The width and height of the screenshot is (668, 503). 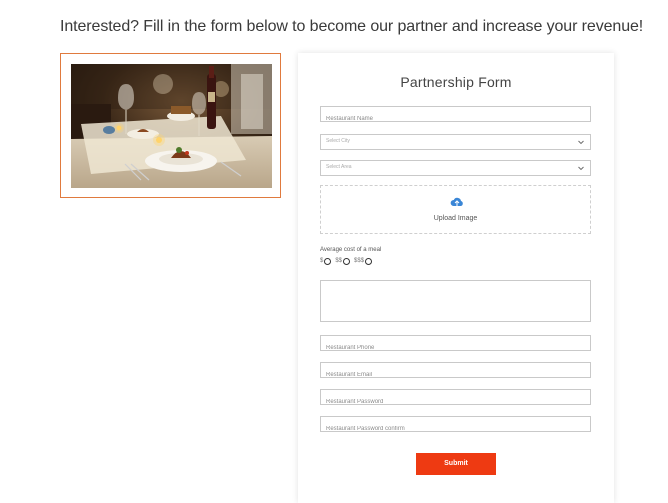 I want to click on cost-option-3-label: $$$, so click(x=359, y=261).